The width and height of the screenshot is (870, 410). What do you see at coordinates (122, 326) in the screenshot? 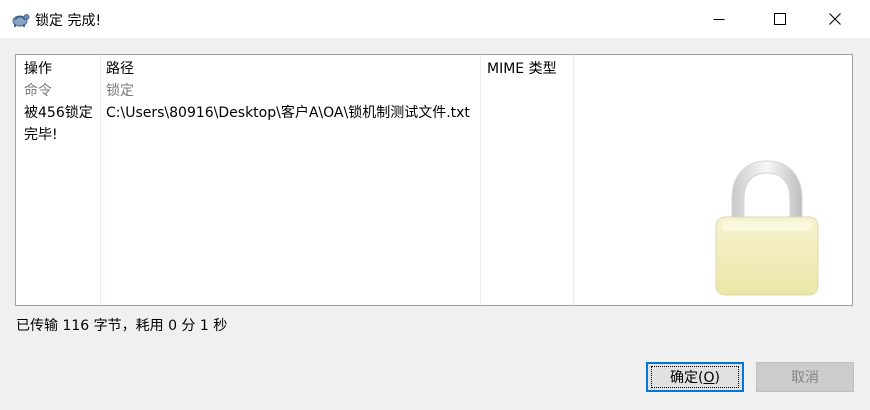
I see `transfer-status: 已传输 116 字节，耗用 0 分 1 秒` at bounding box center [122, 326].